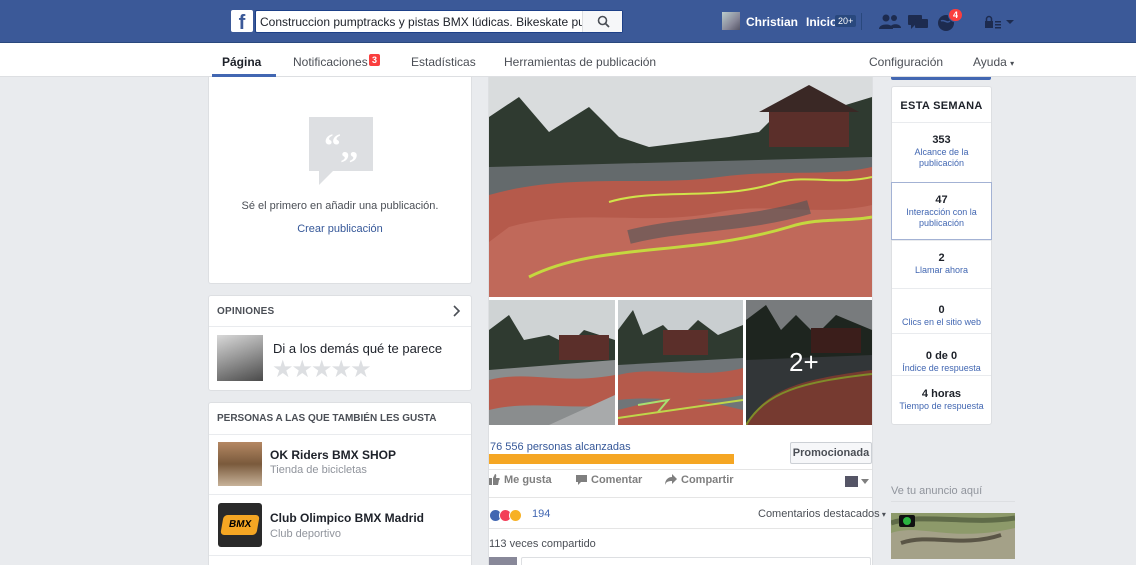 This screenshot has height=565, width=1136. I want to click on thumbs-up-icon, so click(494, 479).